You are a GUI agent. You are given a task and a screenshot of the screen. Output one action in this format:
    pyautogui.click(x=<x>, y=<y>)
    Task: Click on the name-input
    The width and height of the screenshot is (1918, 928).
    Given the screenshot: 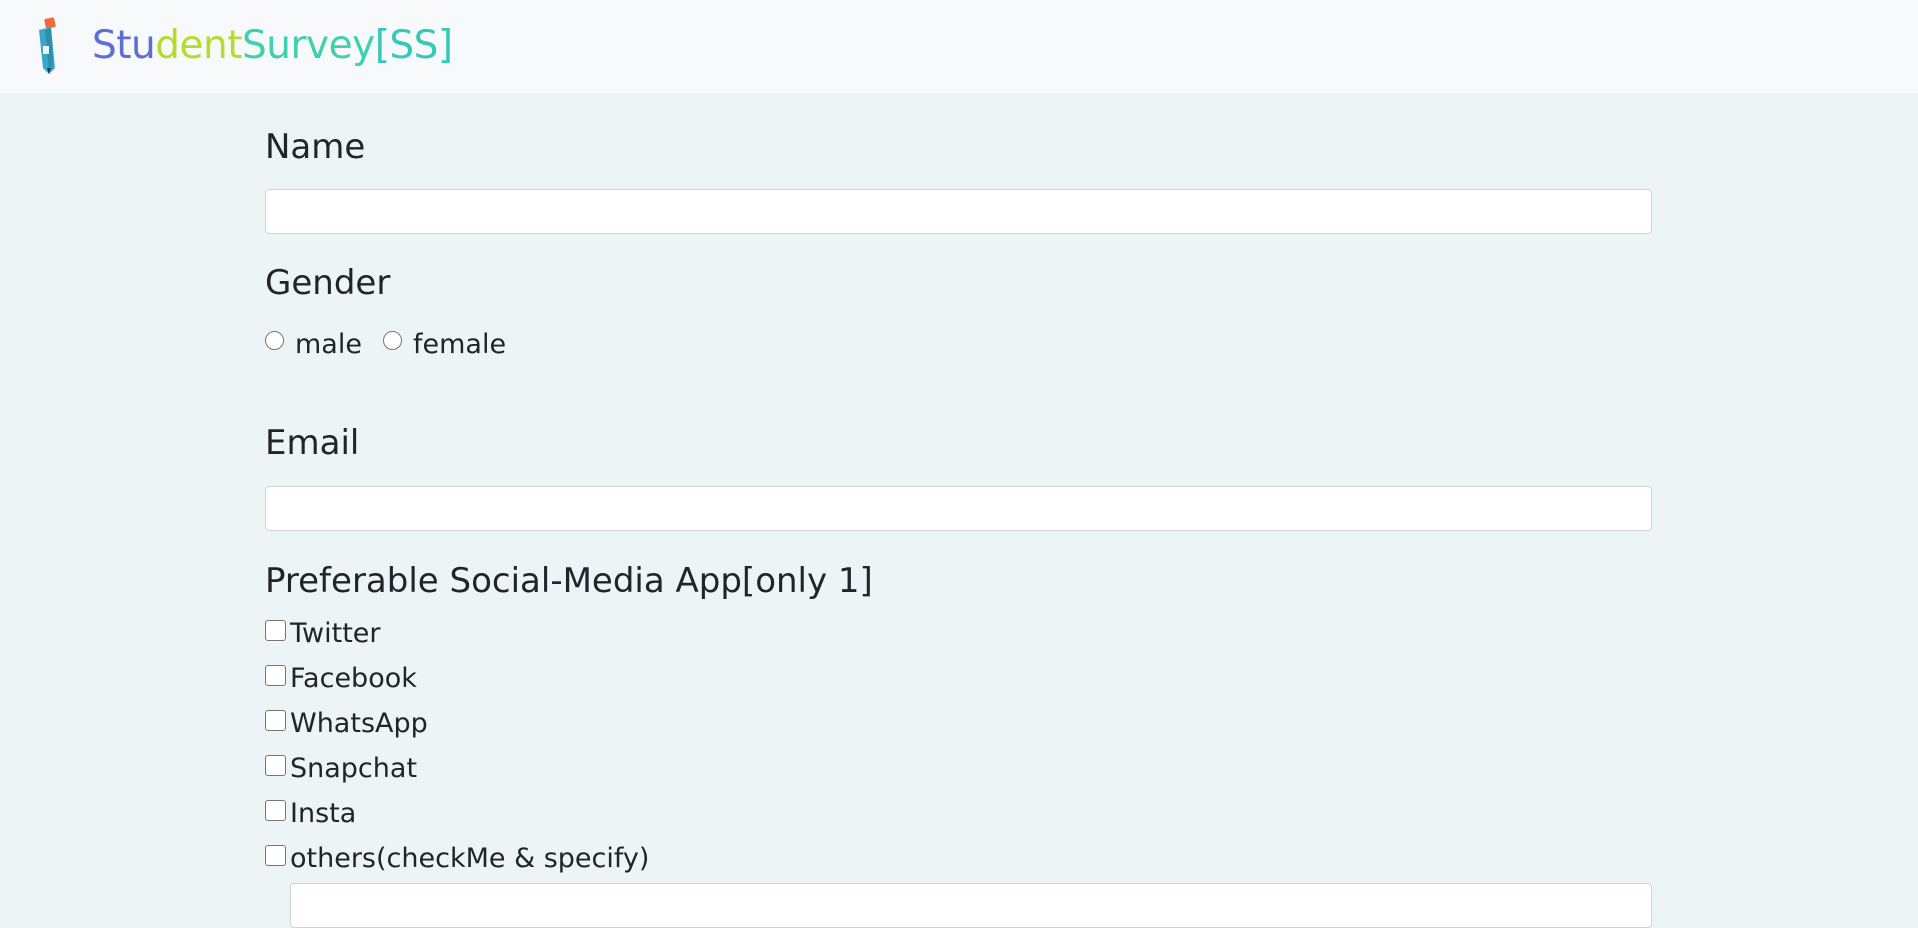 What is the action you would take?
    pyautogui.click(x=958, y=211)
    